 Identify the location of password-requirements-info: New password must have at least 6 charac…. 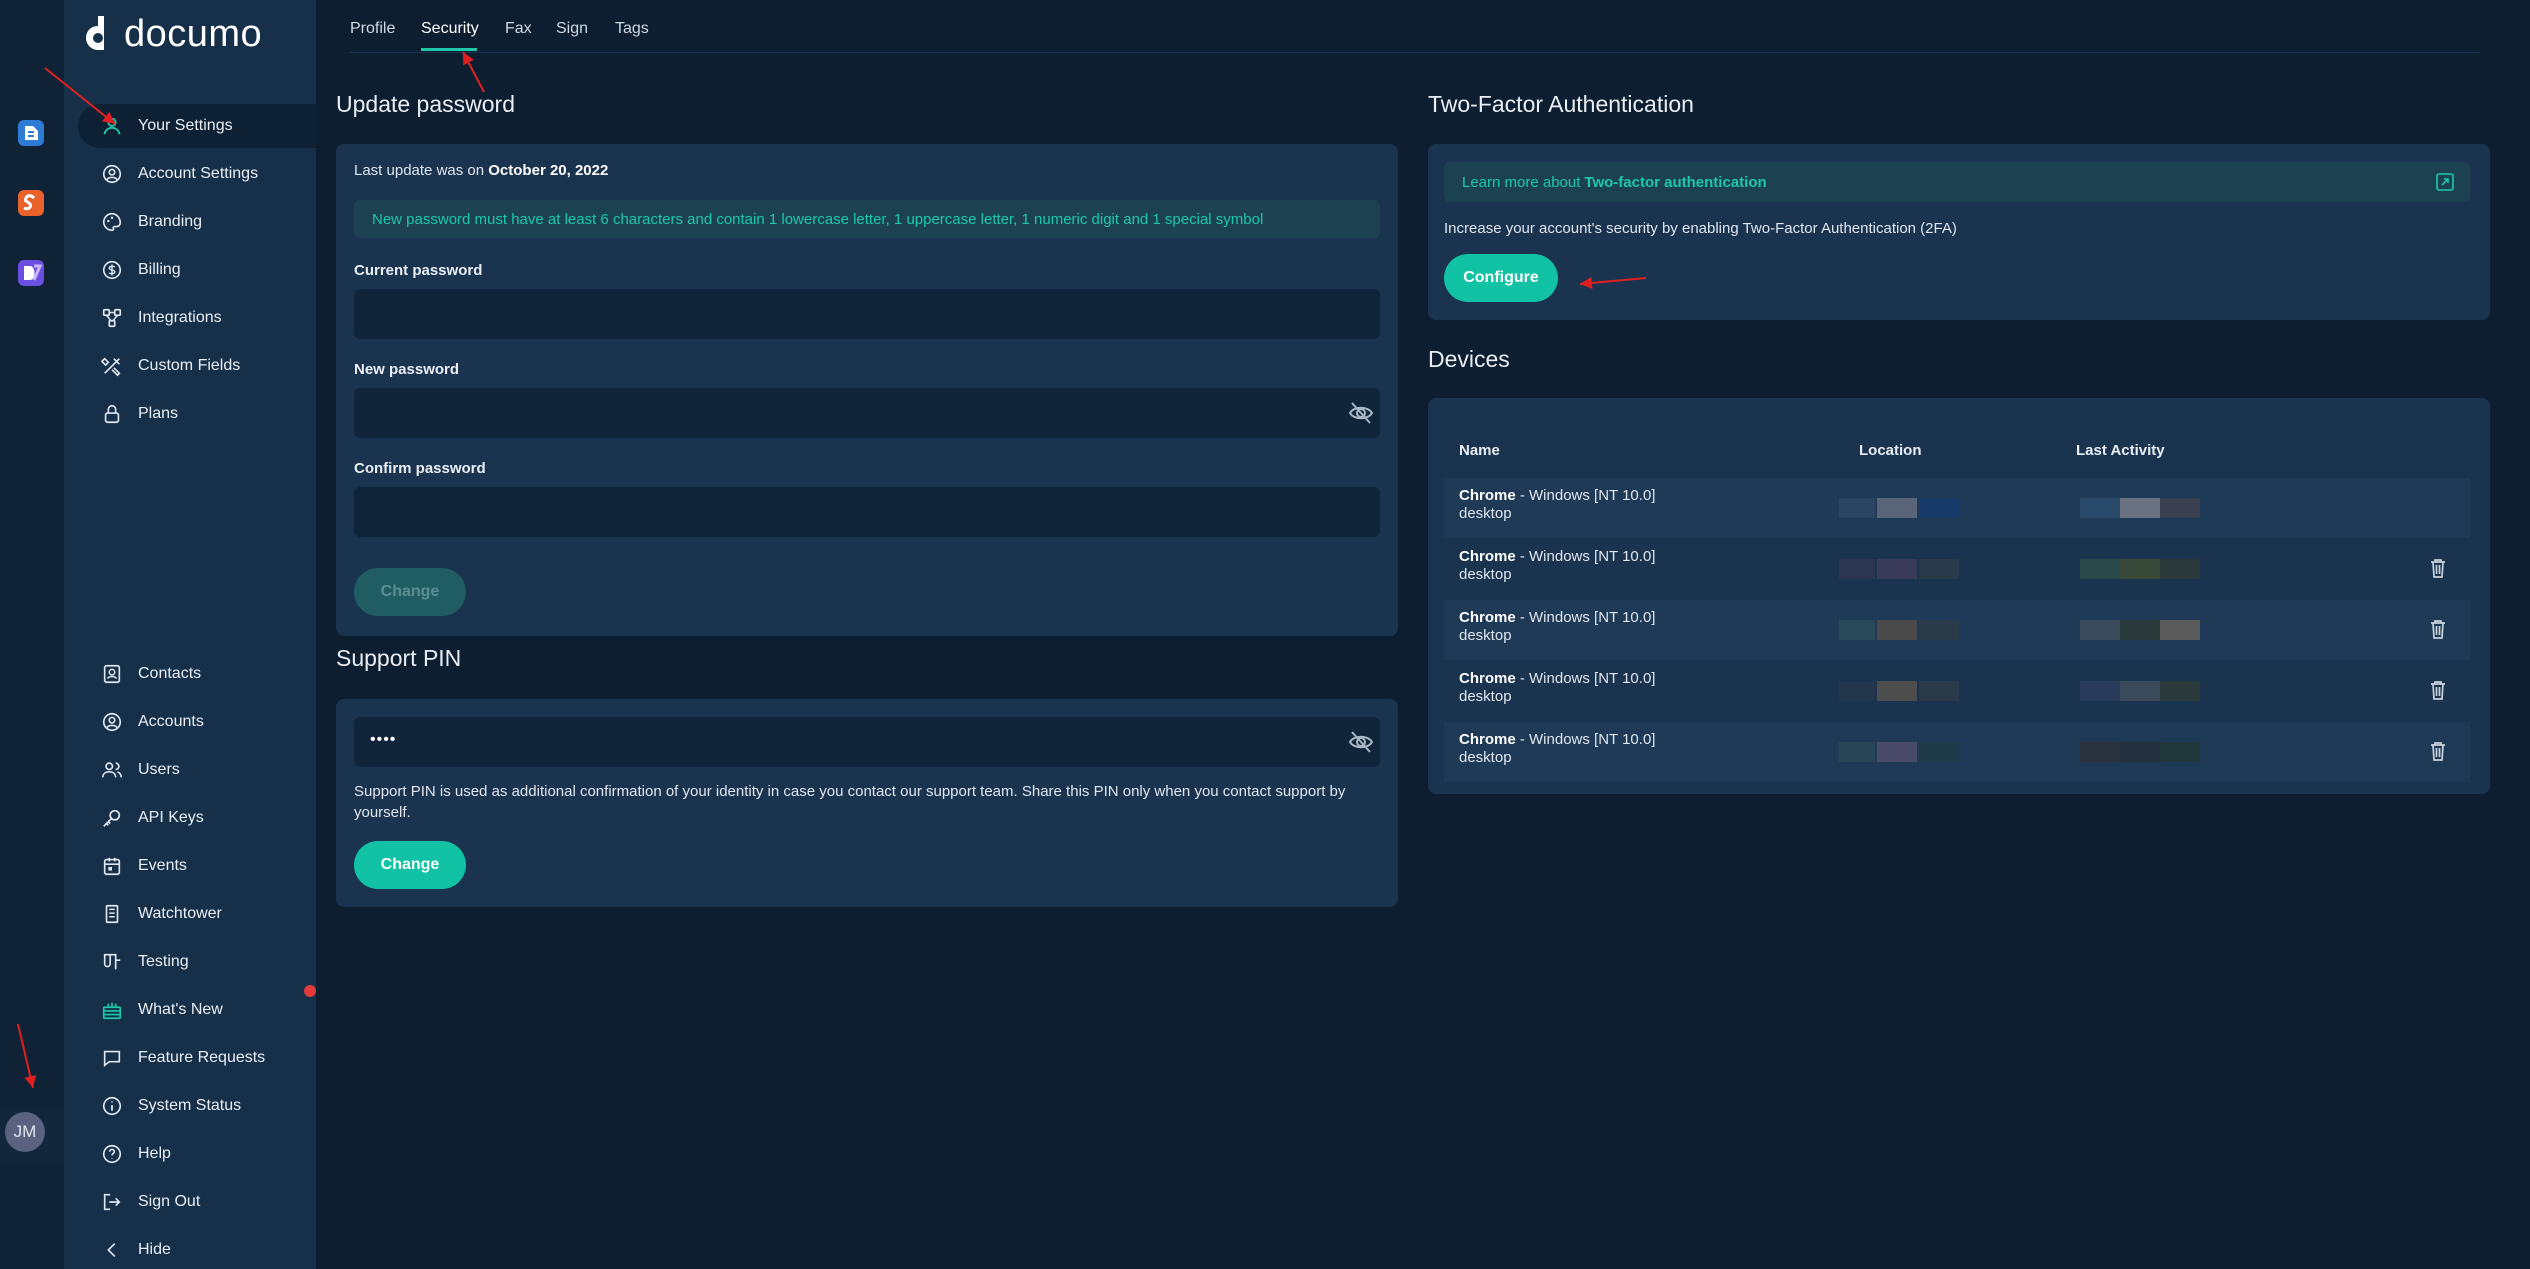
(867, 219).